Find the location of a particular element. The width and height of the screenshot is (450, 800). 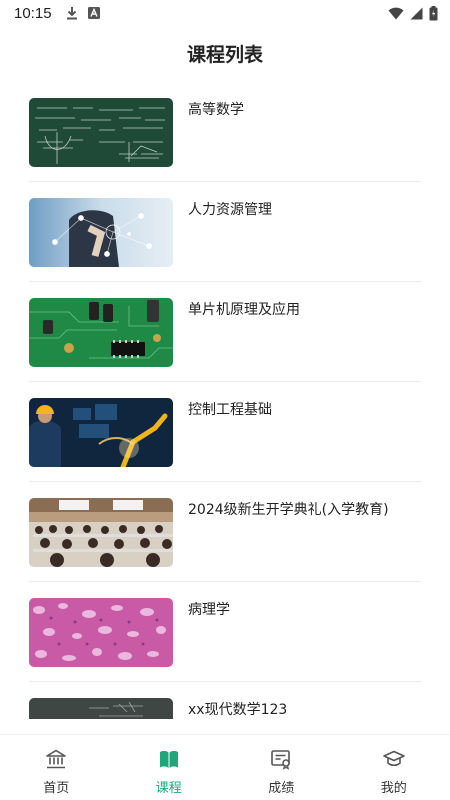

status-bar: 10:15 is located at coordinates (225, 13).